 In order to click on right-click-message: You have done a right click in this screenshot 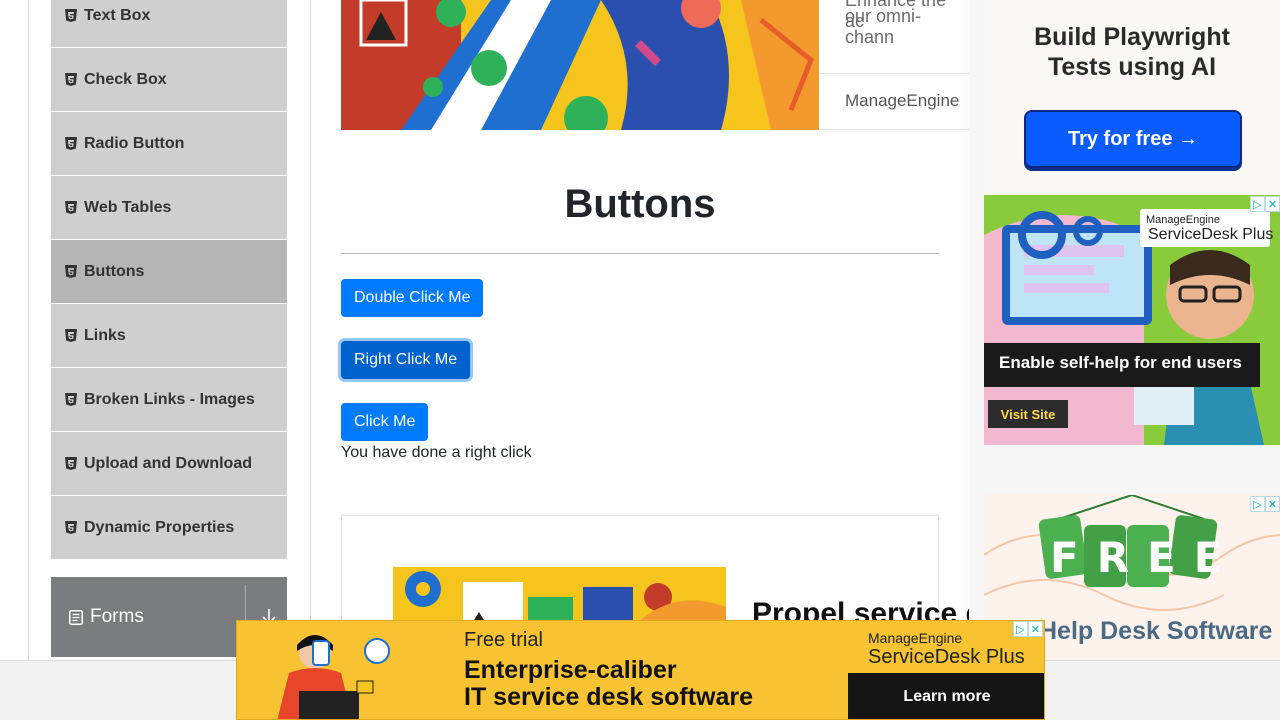, I will do `click(436, 452)`.